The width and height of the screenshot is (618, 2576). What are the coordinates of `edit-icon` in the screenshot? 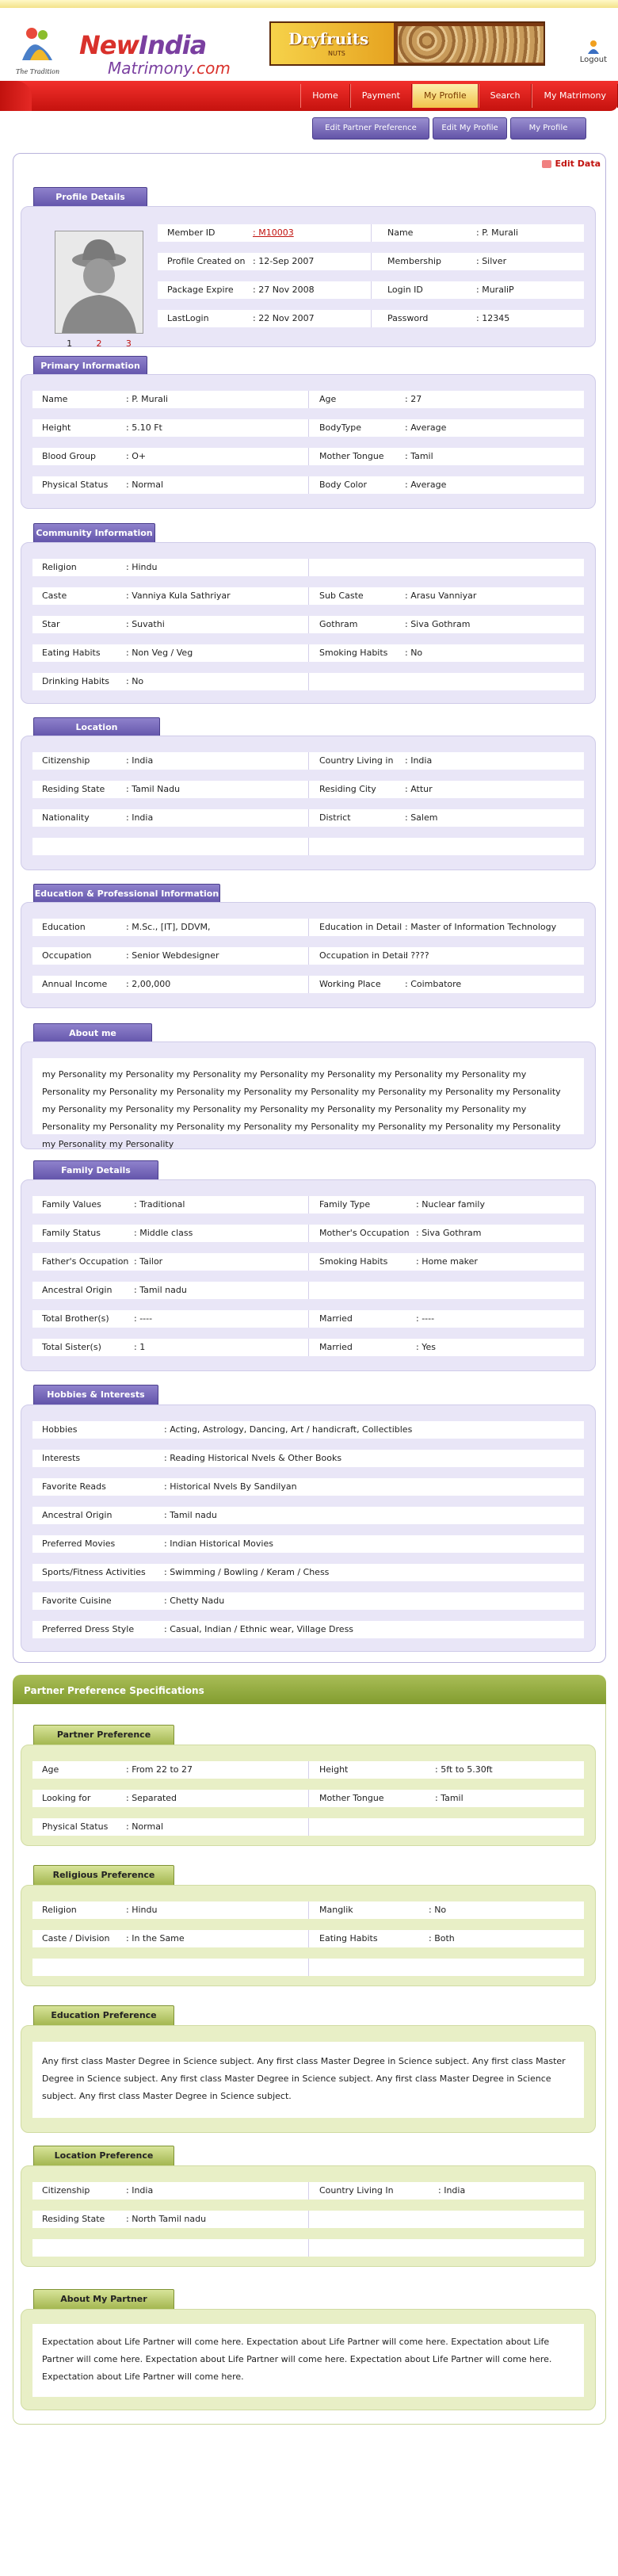 It's located at (546, 164).